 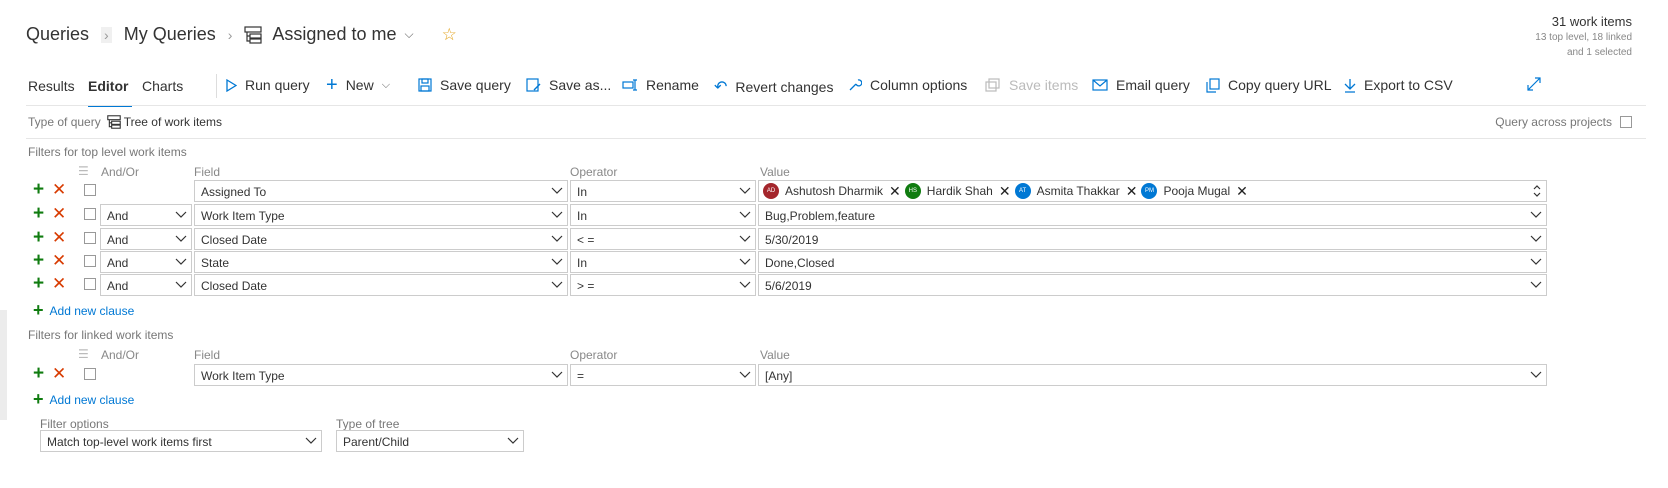 What do you see at coordinates (919, 85) in the screenshot?
I see `column-options-label: Column options` at bounding box center [919, 85].